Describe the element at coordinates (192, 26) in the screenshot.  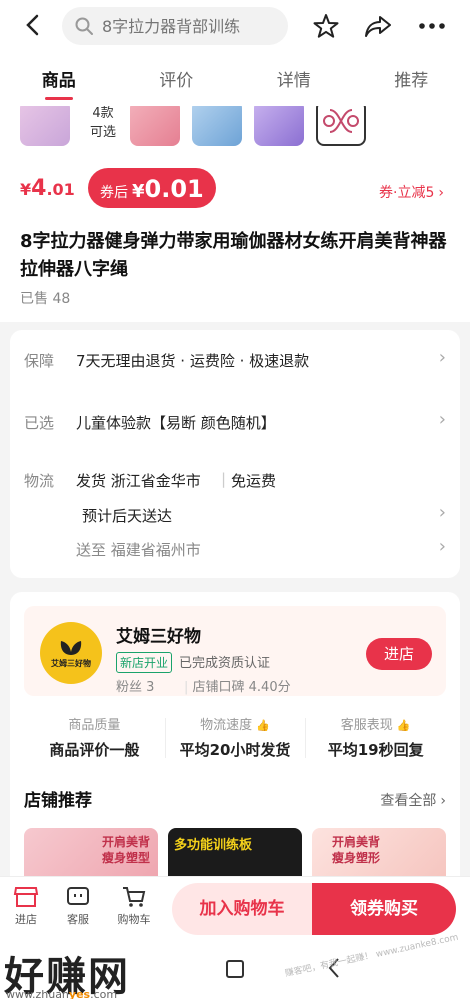
I see `search-input` at that location.